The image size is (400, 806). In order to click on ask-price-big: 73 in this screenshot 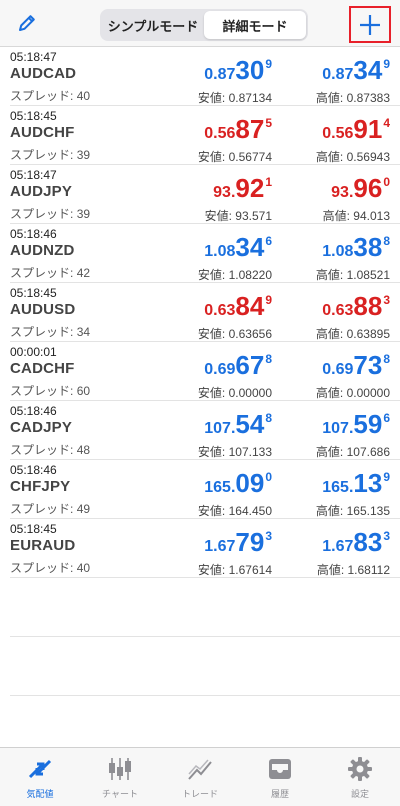, I will do `click(368, 365)`.